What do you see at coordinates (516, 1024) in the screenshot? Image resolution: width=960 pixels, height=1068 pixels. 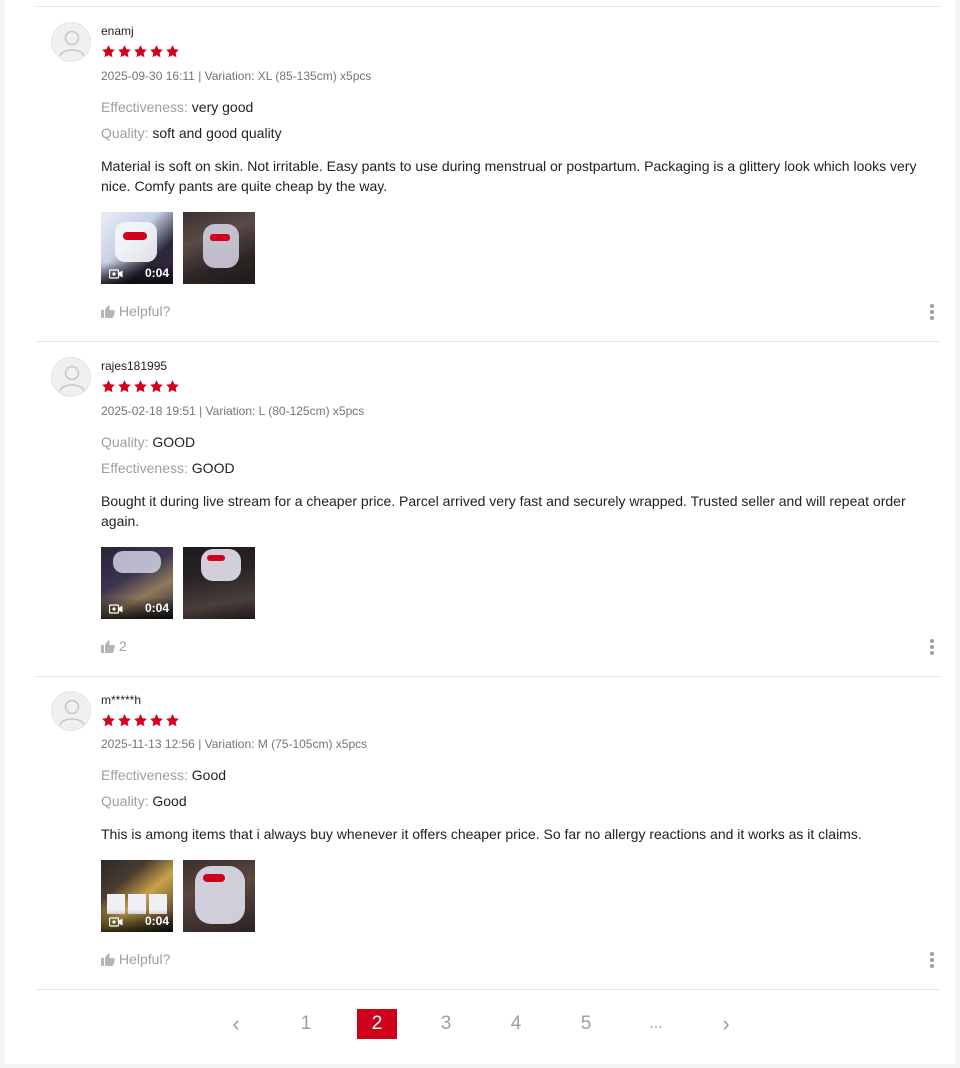 I see `page-button-4: 4` at bounding box center [516, 1024].